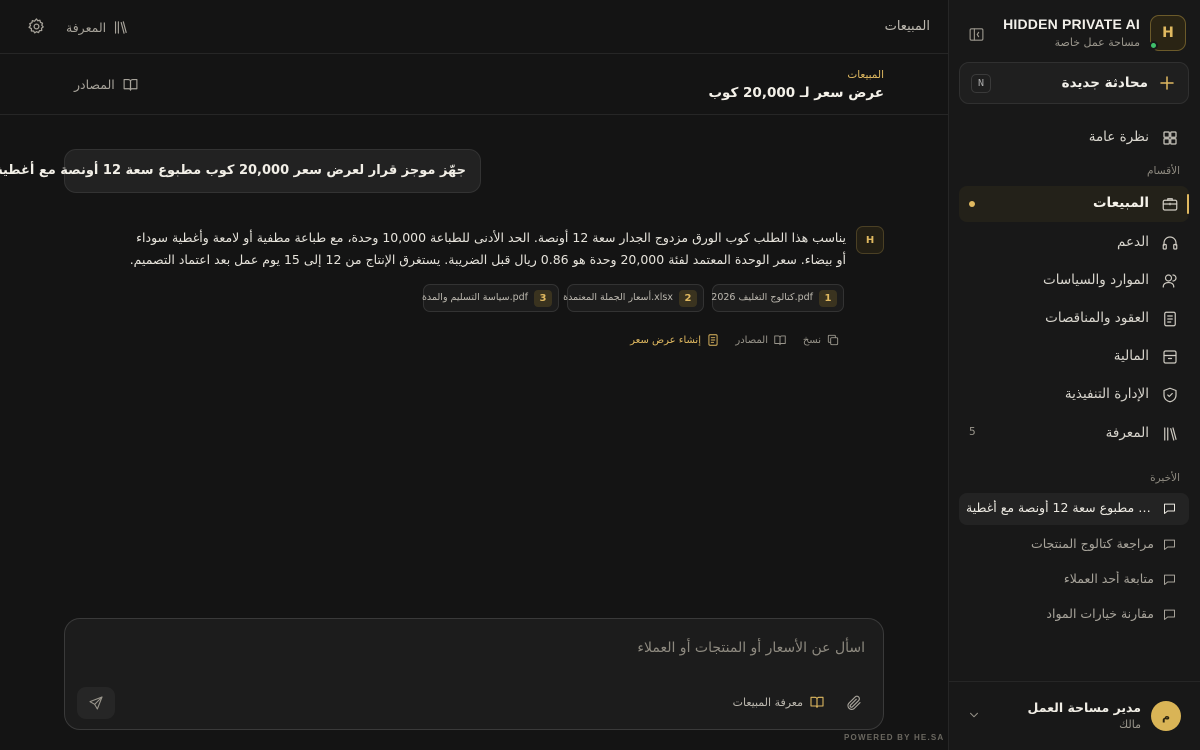  I want to click on copy-icon, so click(833, 340).